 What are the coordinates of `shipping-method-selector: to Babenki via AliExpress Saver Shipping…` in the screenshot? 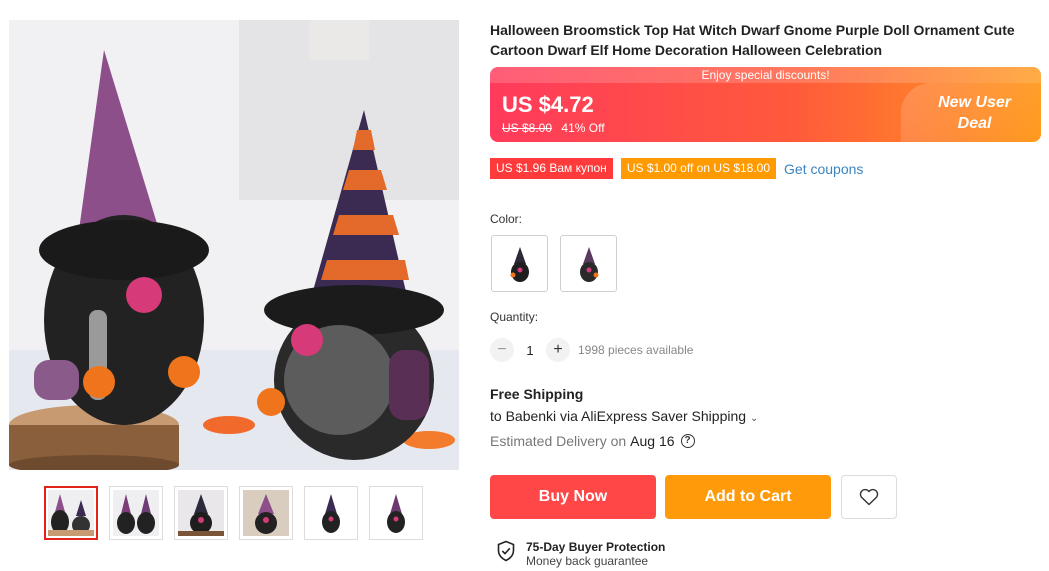 It's located at (624, 416).